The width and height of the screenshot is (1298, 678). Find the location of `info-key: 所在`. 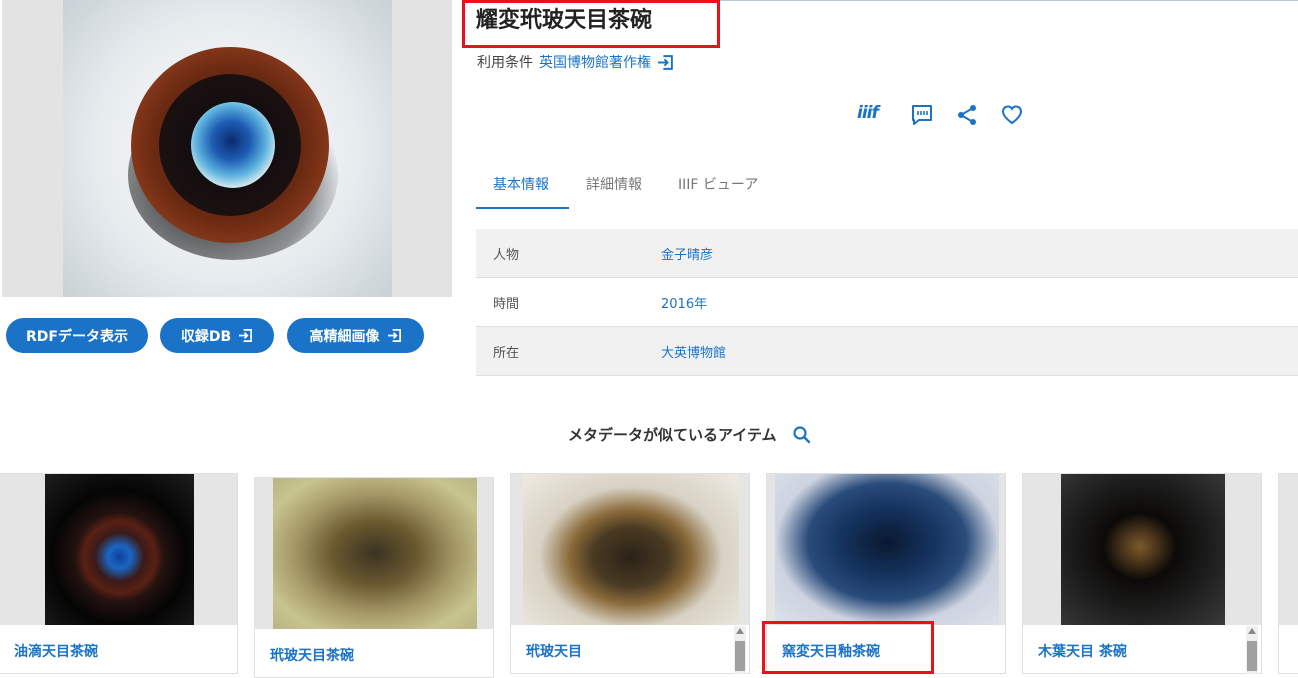

info-key: 所在 is located at coordinates (506, 353).